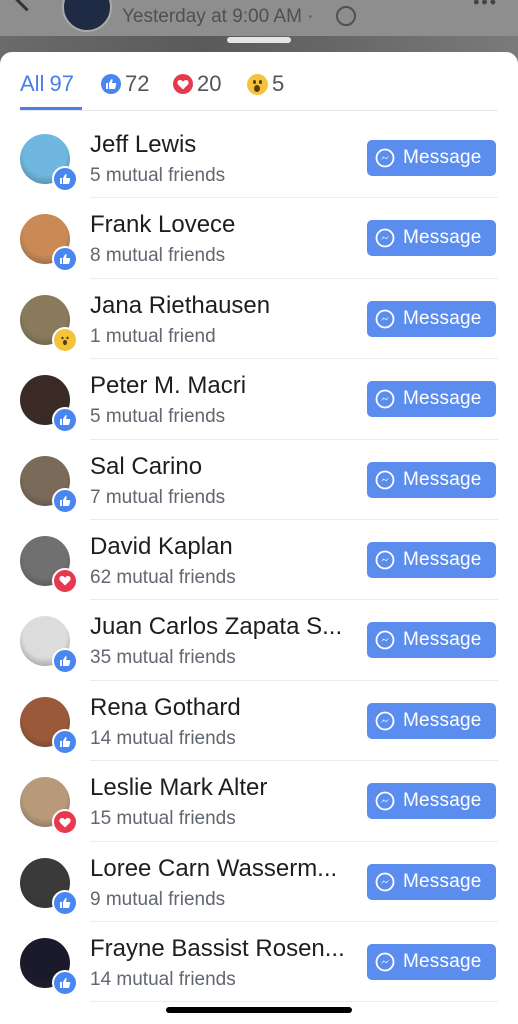 The height and width of the screenshot is (1024, 518). I want to click on love-icon, so click(183, 84).